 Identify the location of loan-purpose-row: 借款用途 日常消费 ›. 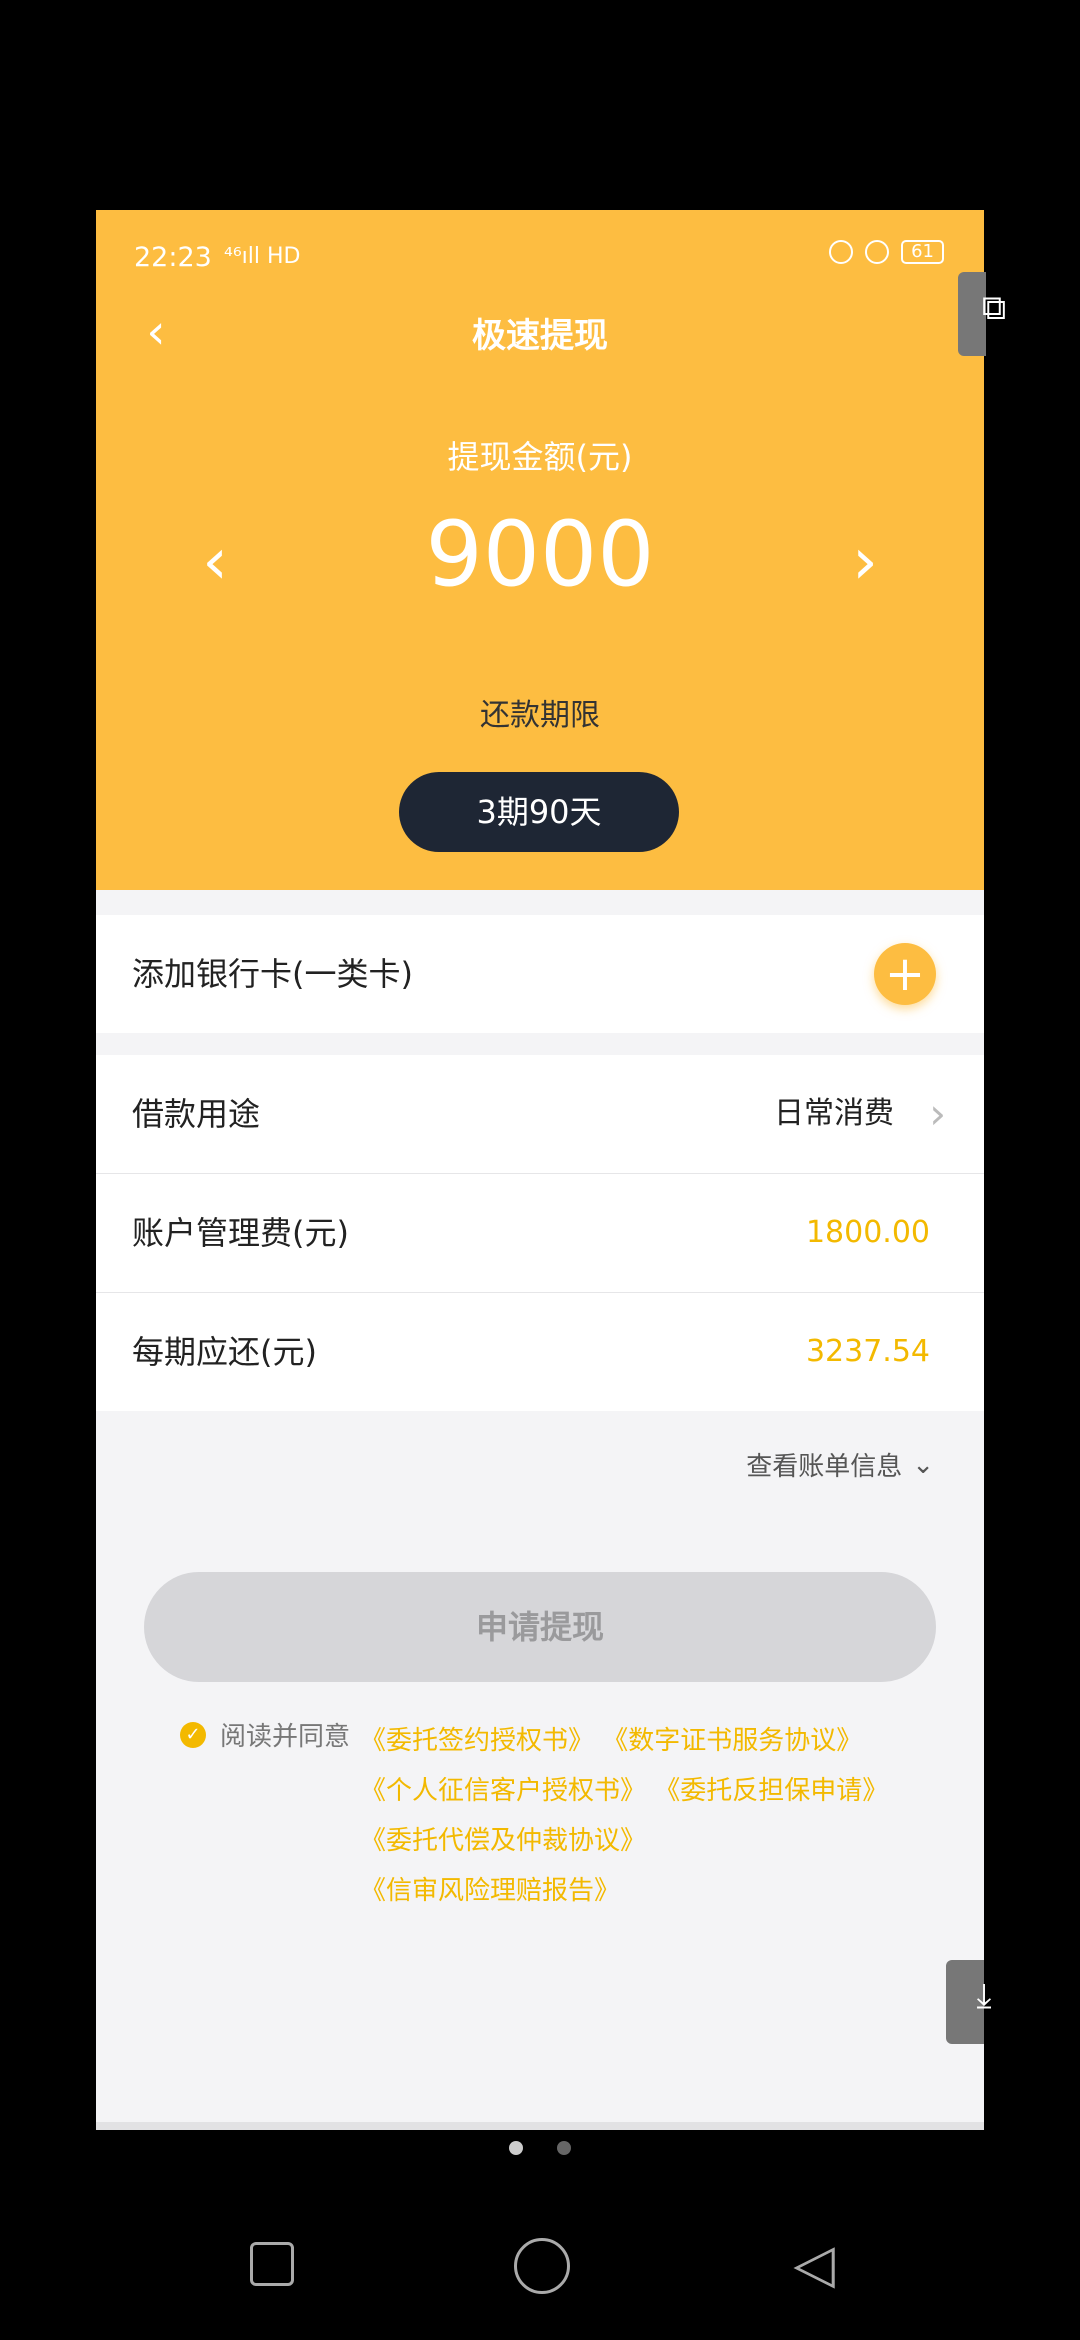
(540, 1114).